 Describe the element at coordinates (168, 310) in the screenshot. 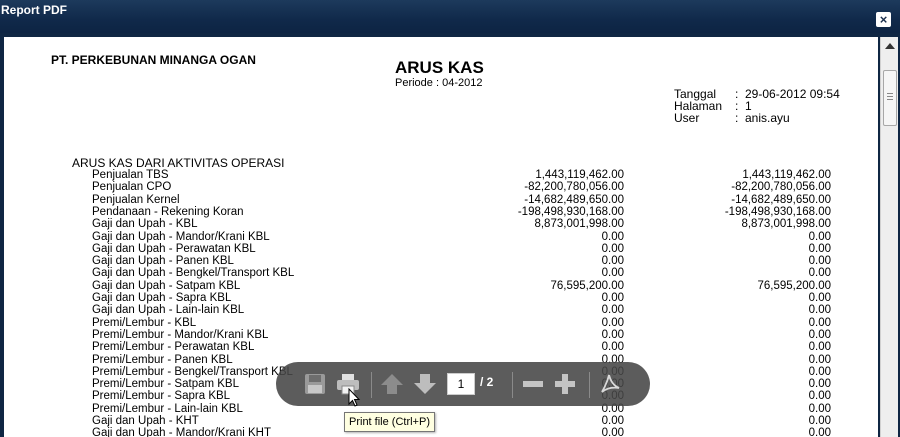

I see `row-label: Gaji dan Upah - Lain-lain KBL` at that location.